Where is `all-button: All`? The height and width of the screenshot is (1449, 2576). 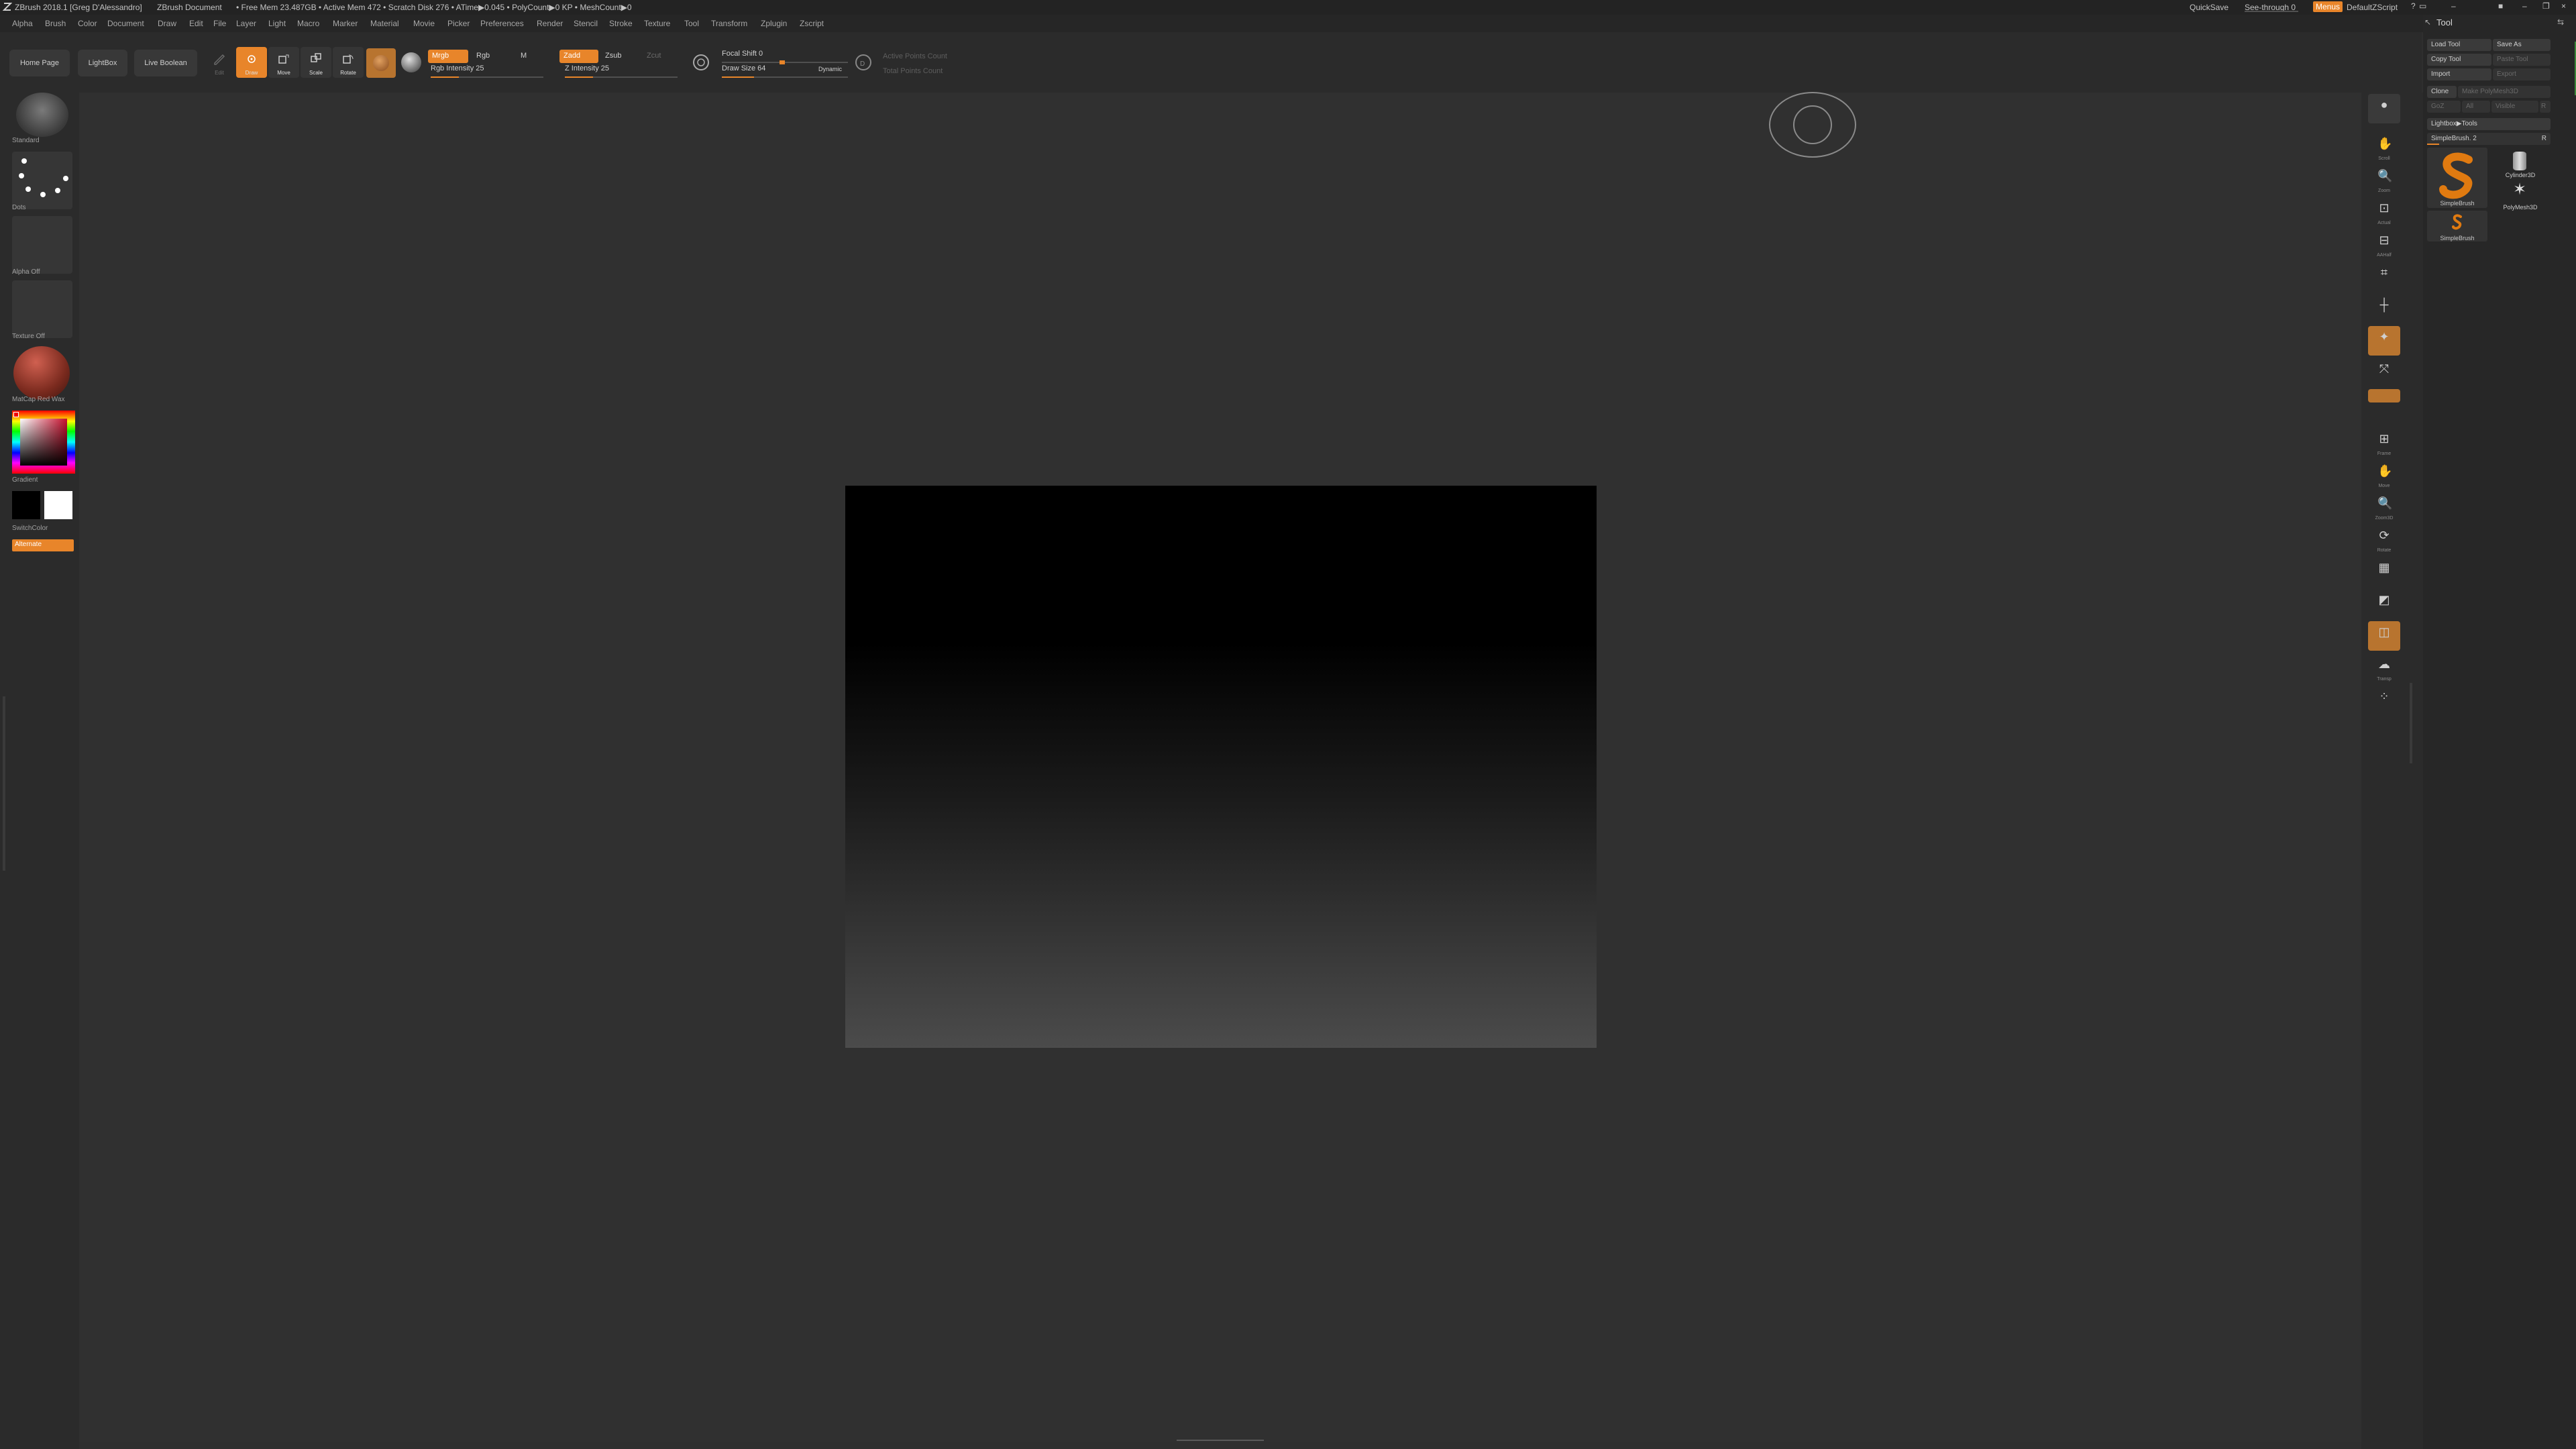 all-button: All is located at coordinates (2476, 107).